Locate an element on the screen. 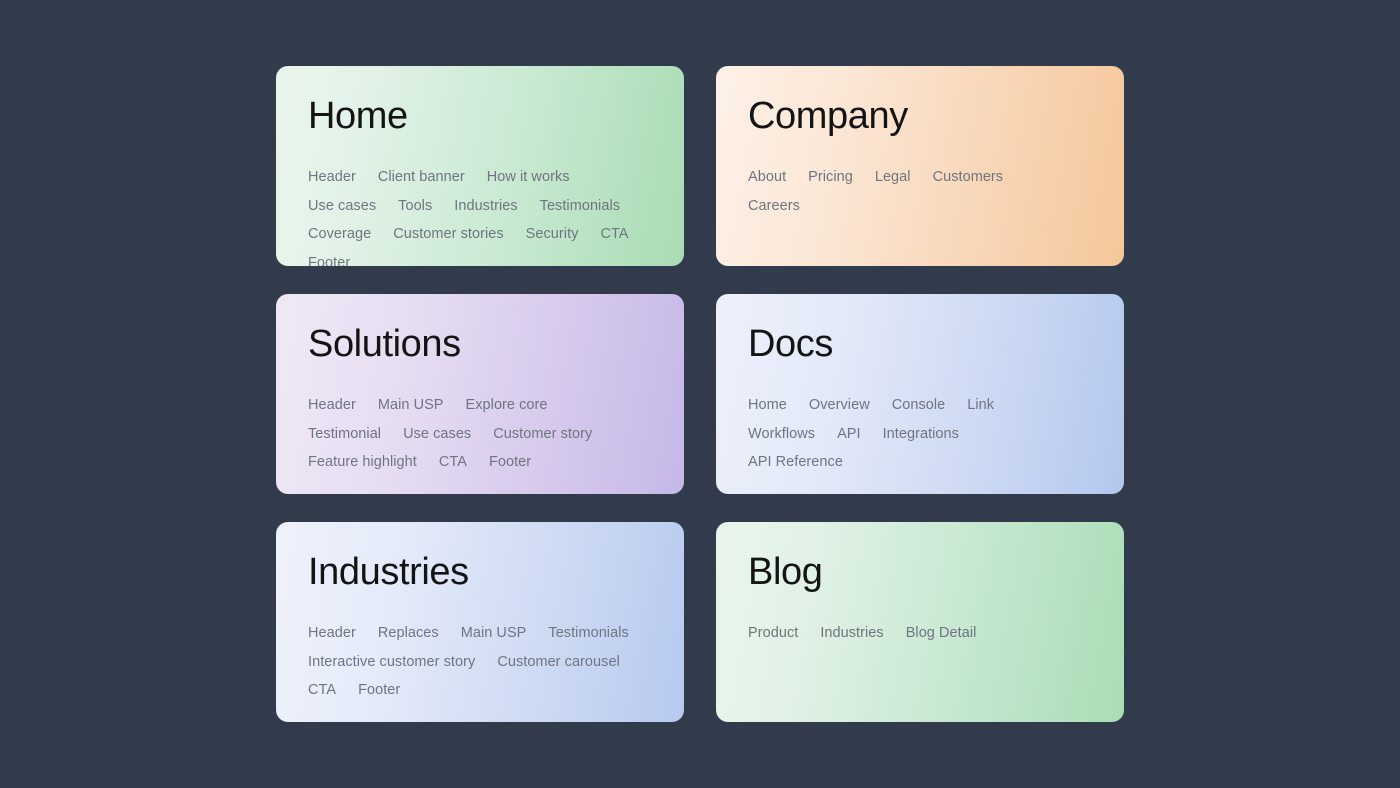 Image resolution: width=1400 pixels, height=788 pixels. page-link: Workflows is located at coordinates (781, 434).